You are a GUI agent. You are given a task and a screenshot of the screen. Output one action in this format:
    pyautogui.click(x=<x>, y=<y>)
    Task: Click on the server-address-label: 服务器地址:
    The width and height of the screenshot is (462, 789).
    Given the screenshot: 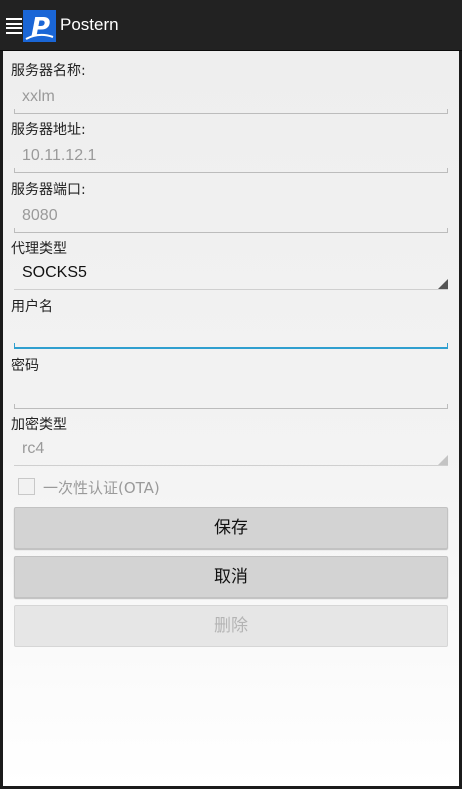 What is the action you would take?
    pyautogui.click(x=48, y=130)
    